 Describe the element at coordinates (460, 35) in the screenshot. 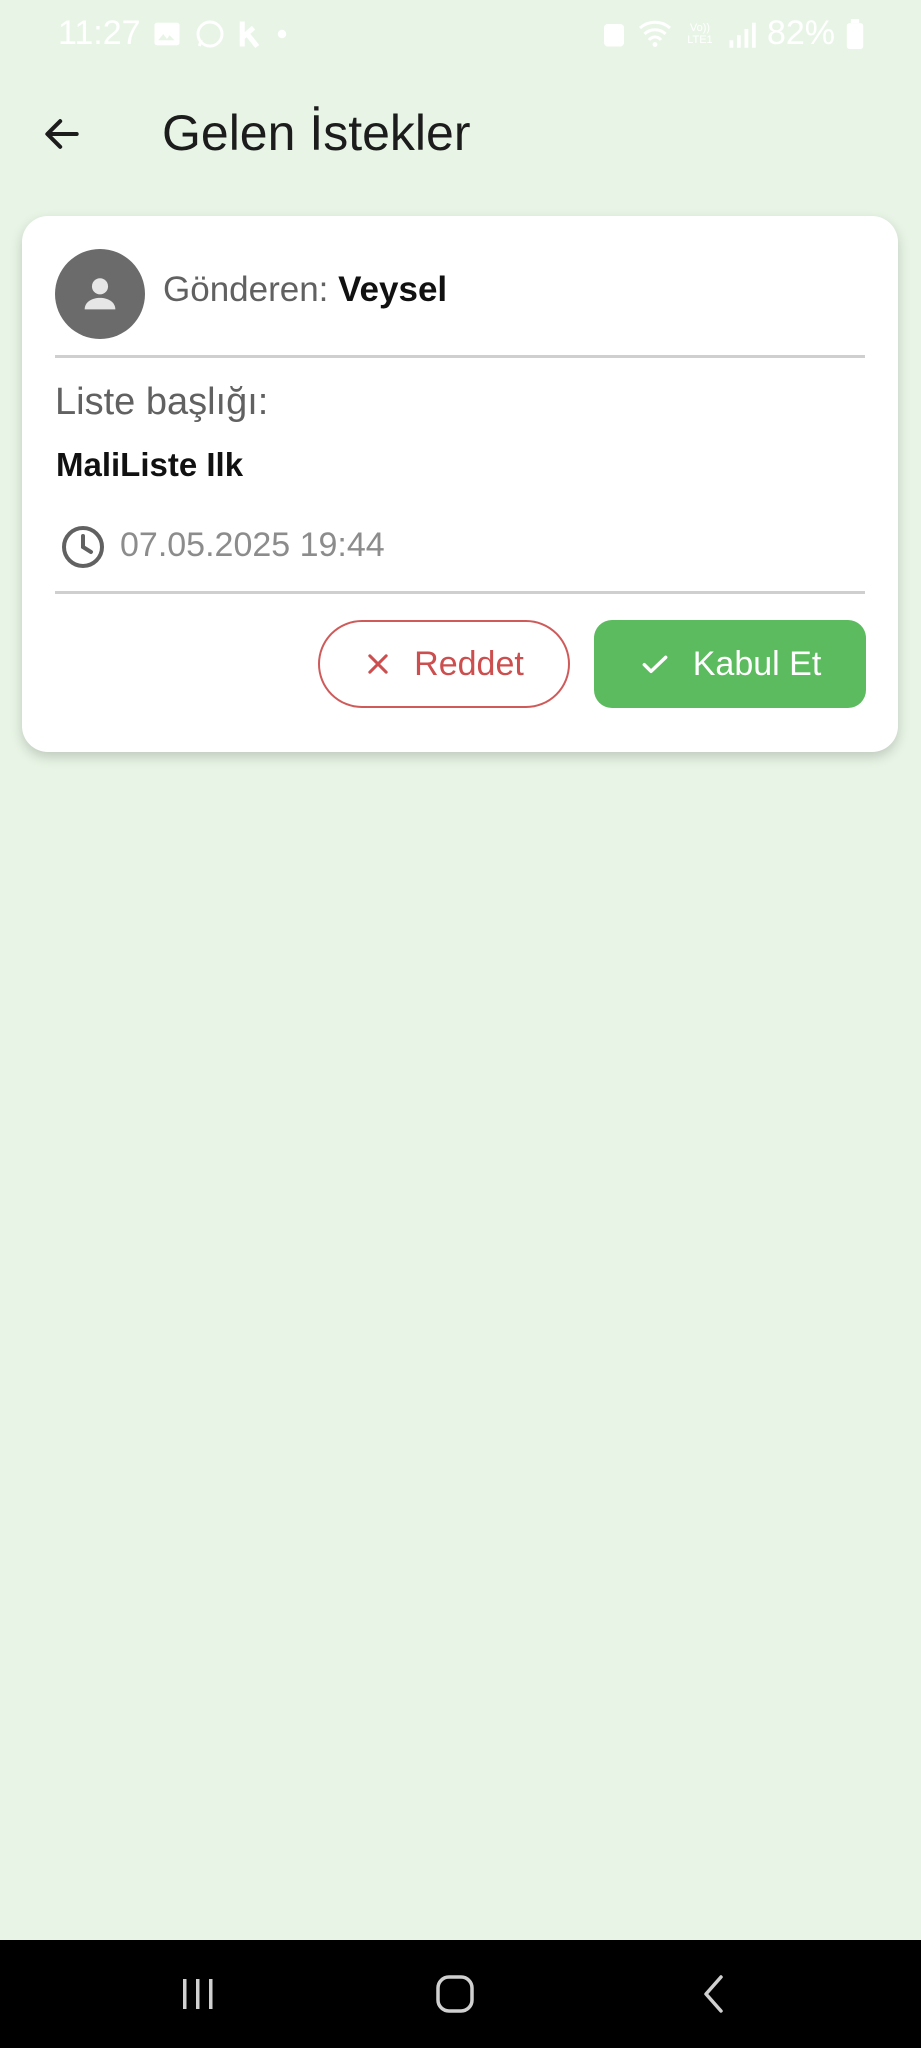

I see `status-bar: 11:27 Vo)) LTE1 82%` at that location.